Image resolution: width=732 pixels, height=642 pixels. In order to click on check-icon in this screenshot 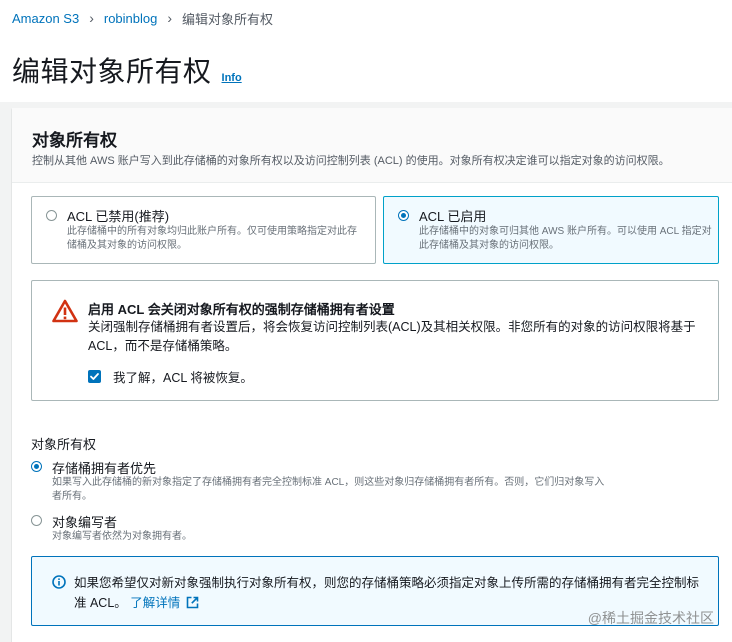, I will do `click(94, 376)`.